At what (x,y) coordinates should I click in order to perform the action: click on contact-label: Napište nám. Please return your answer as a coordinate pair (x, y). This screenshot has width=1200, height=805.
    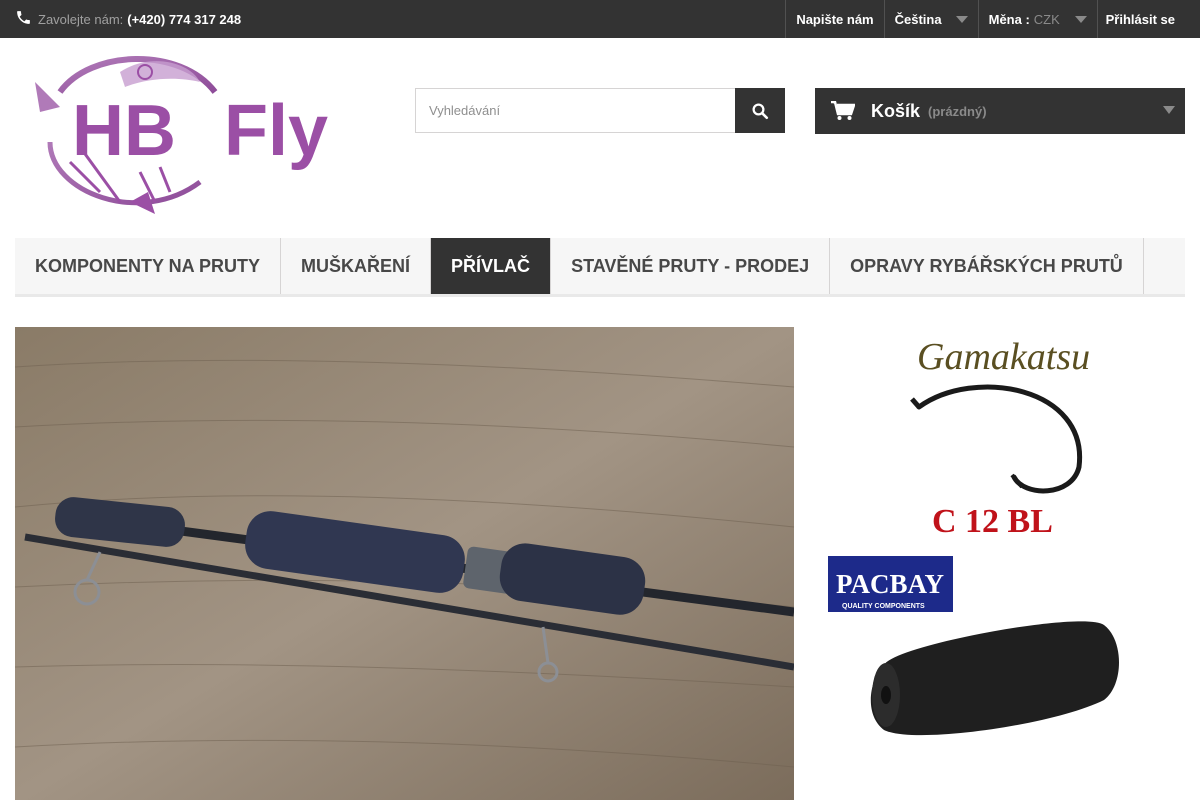
    Looking at the image, I should click on (835, 19).